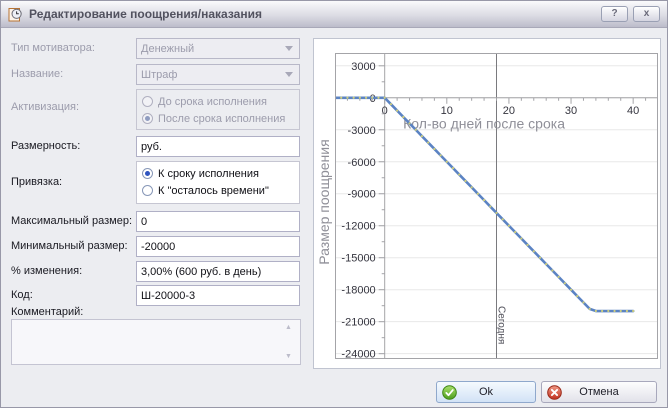 The image size is (668, 408). What do you see at coordinates (358, 227) in the screenshot?
I see `svg-text: -12000` at bounding box center [358, 227].